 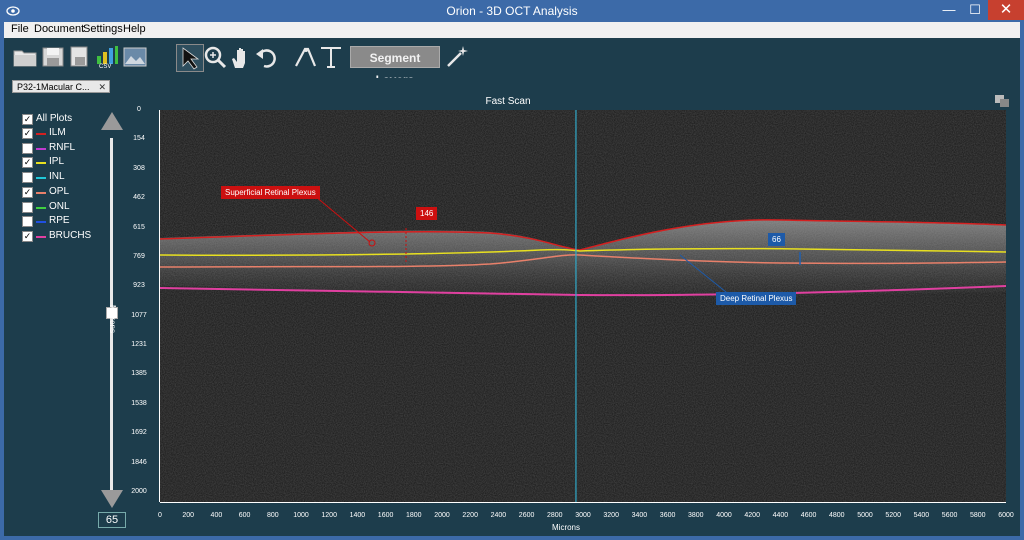 What do you see at coordinates (67, 134) in the screenshot?
I see `layer-ilm: ✓ ILM` at bounding box center [67, 134].